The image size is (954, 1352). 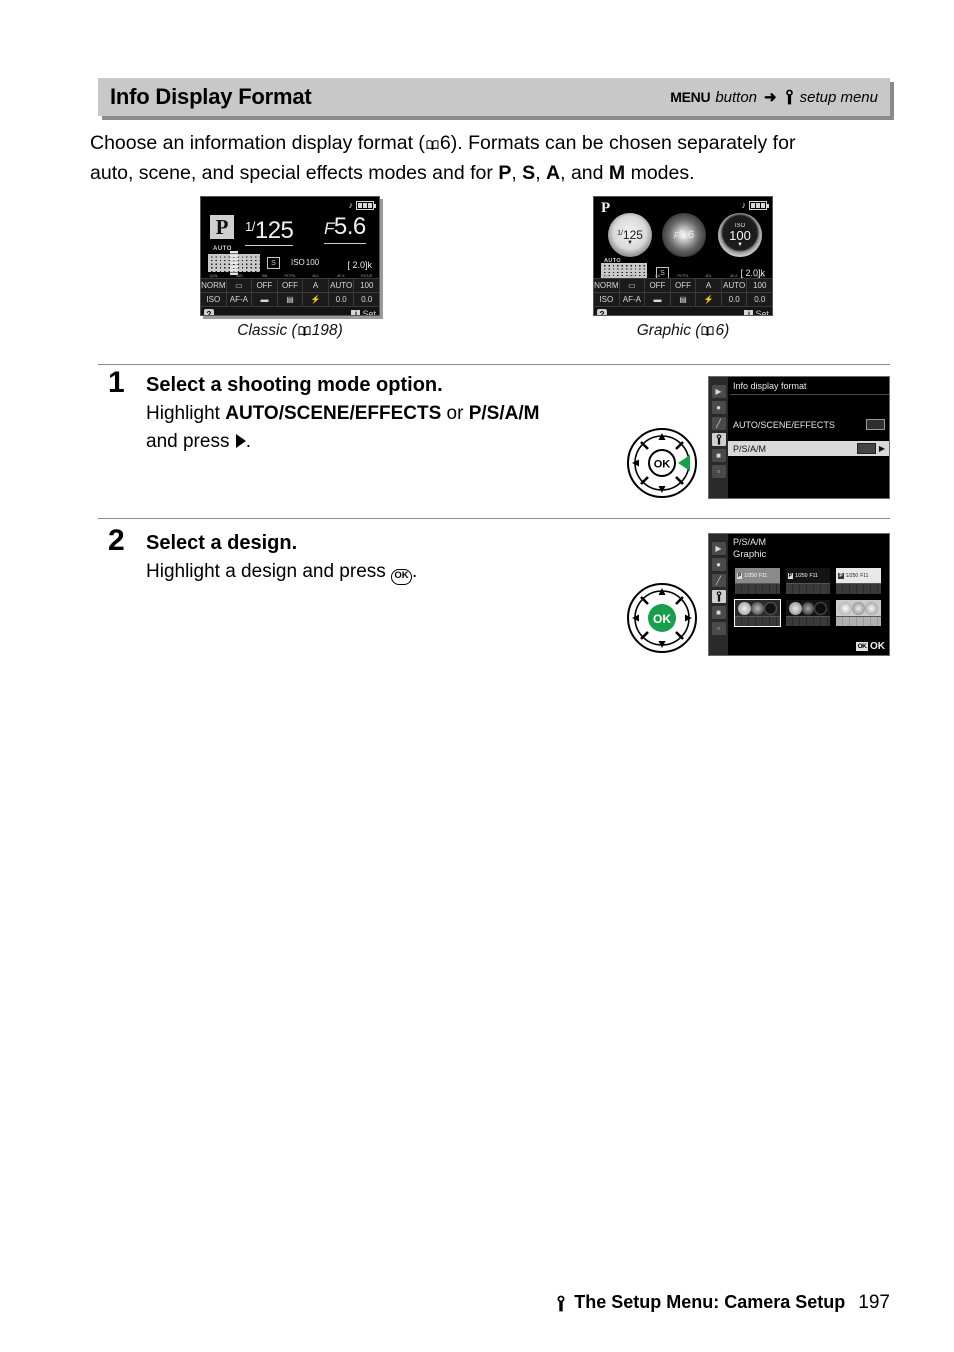 I want to click on design-thumb-graphic-dark, so click(x=808, y=613).